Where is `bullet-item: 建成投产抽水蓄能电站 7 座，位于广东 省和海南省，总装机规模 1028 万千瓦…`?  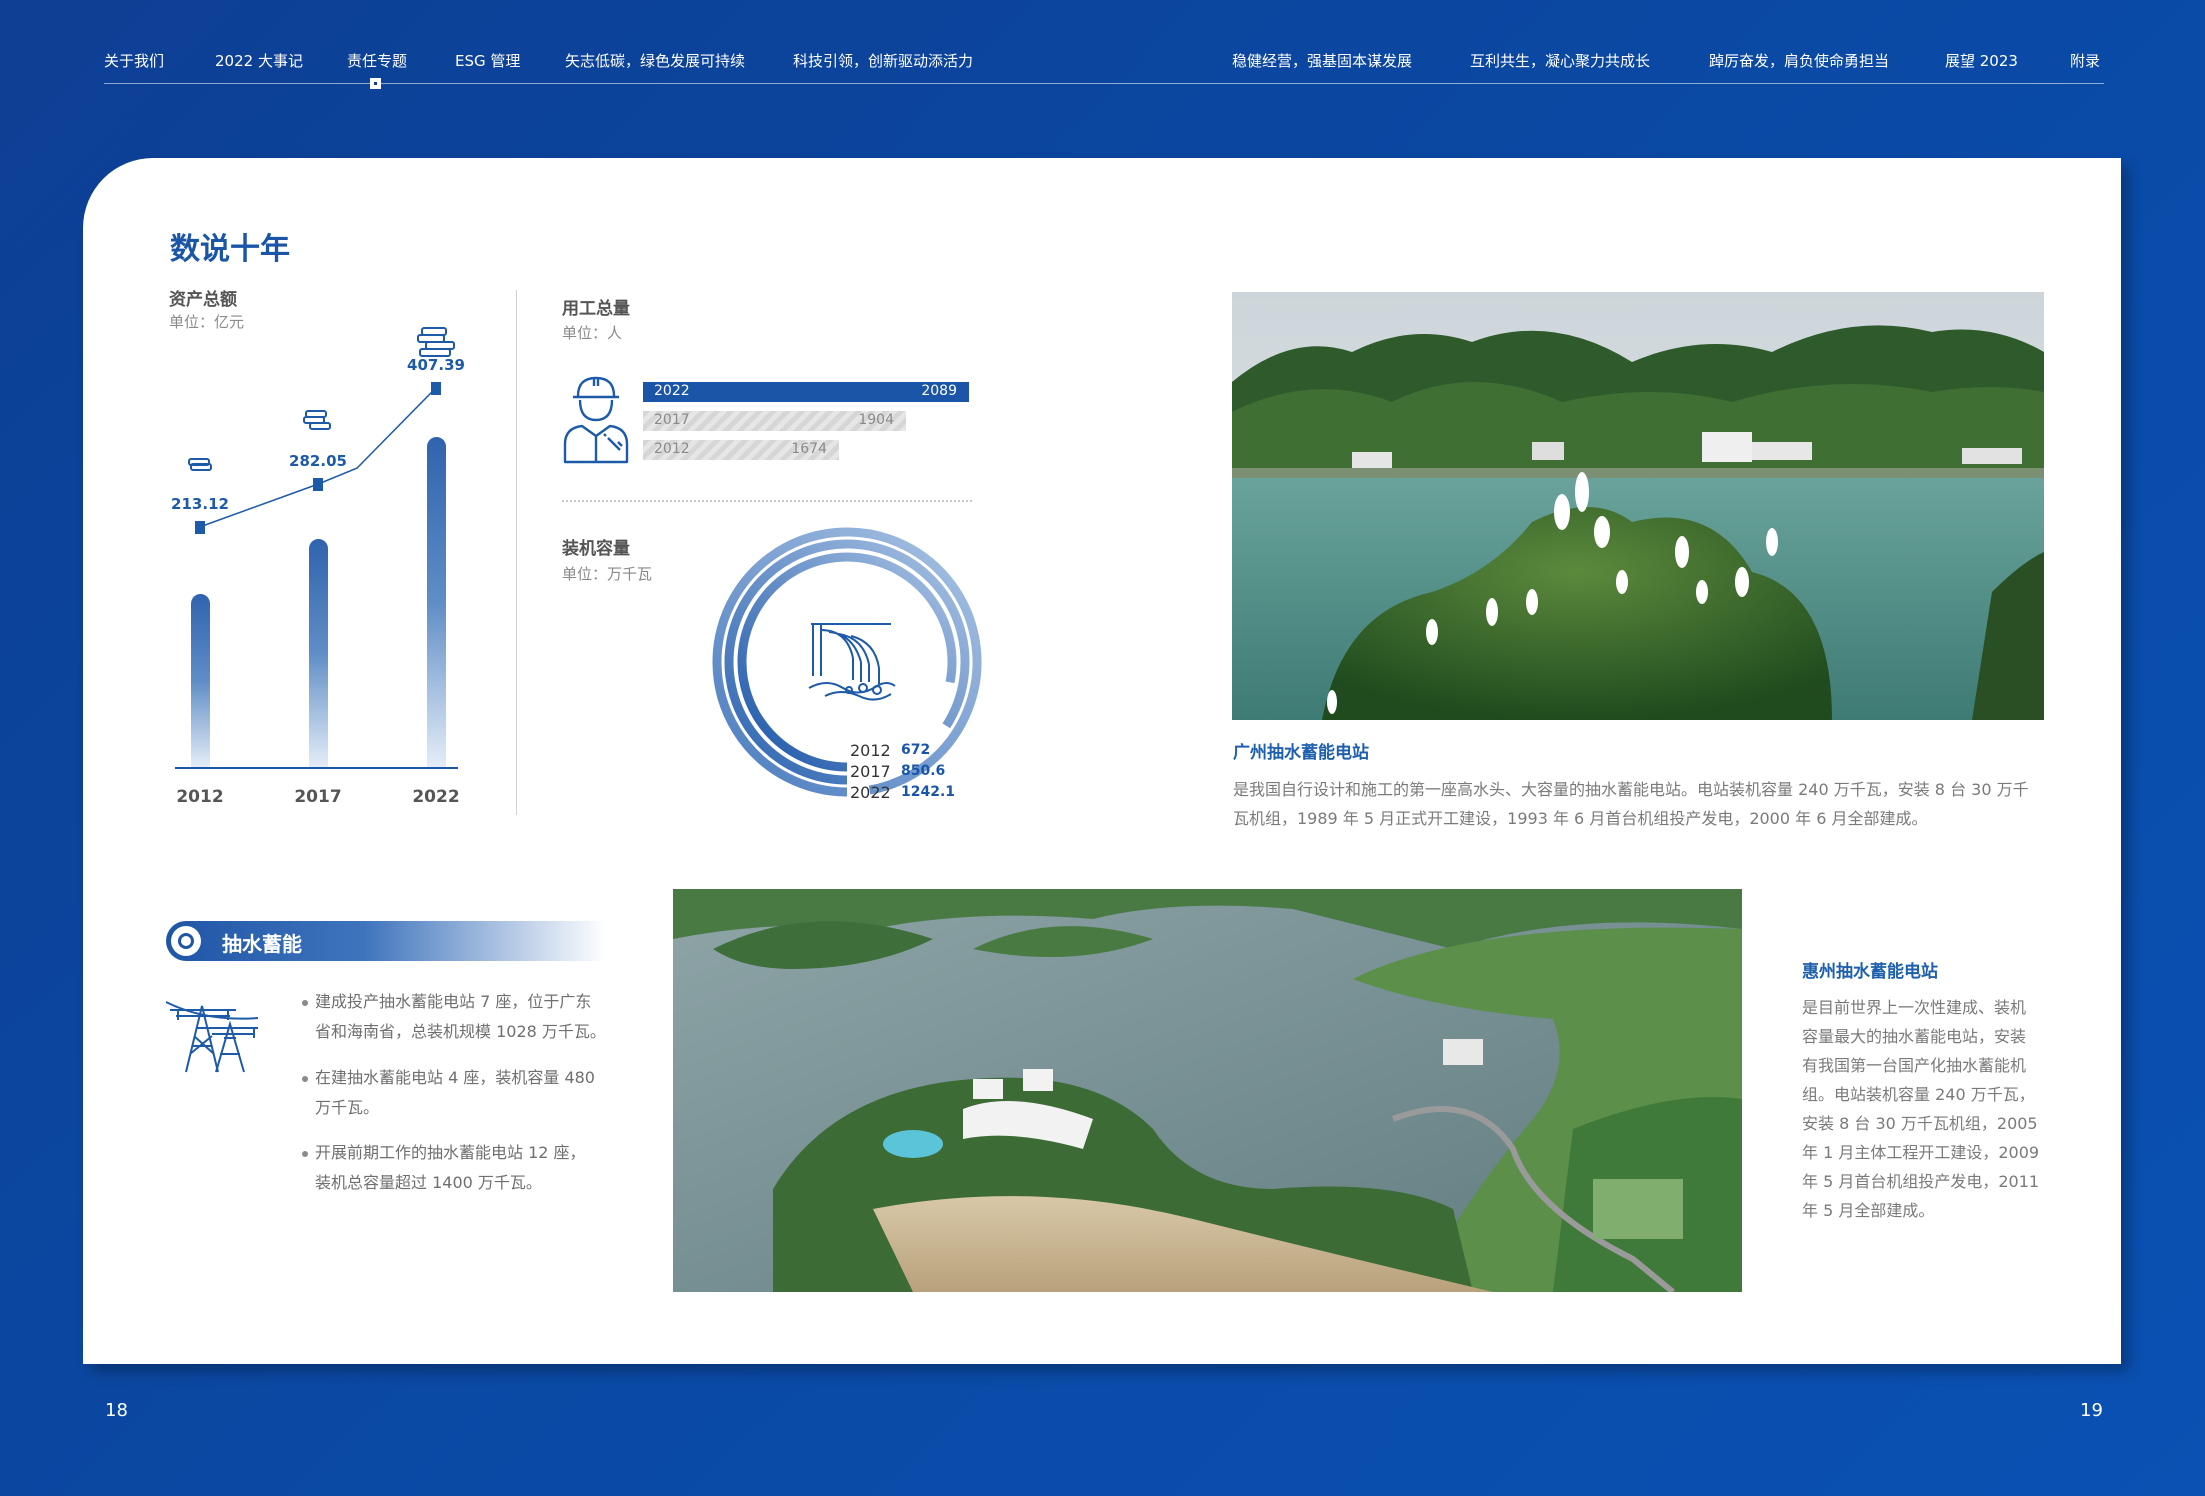 bullet-item: 建成投产抽水蓄能电站 7 座，位于广东 省和海南省，总装机规模 1028 万千瓦… is located at coordinates (463, 1017).